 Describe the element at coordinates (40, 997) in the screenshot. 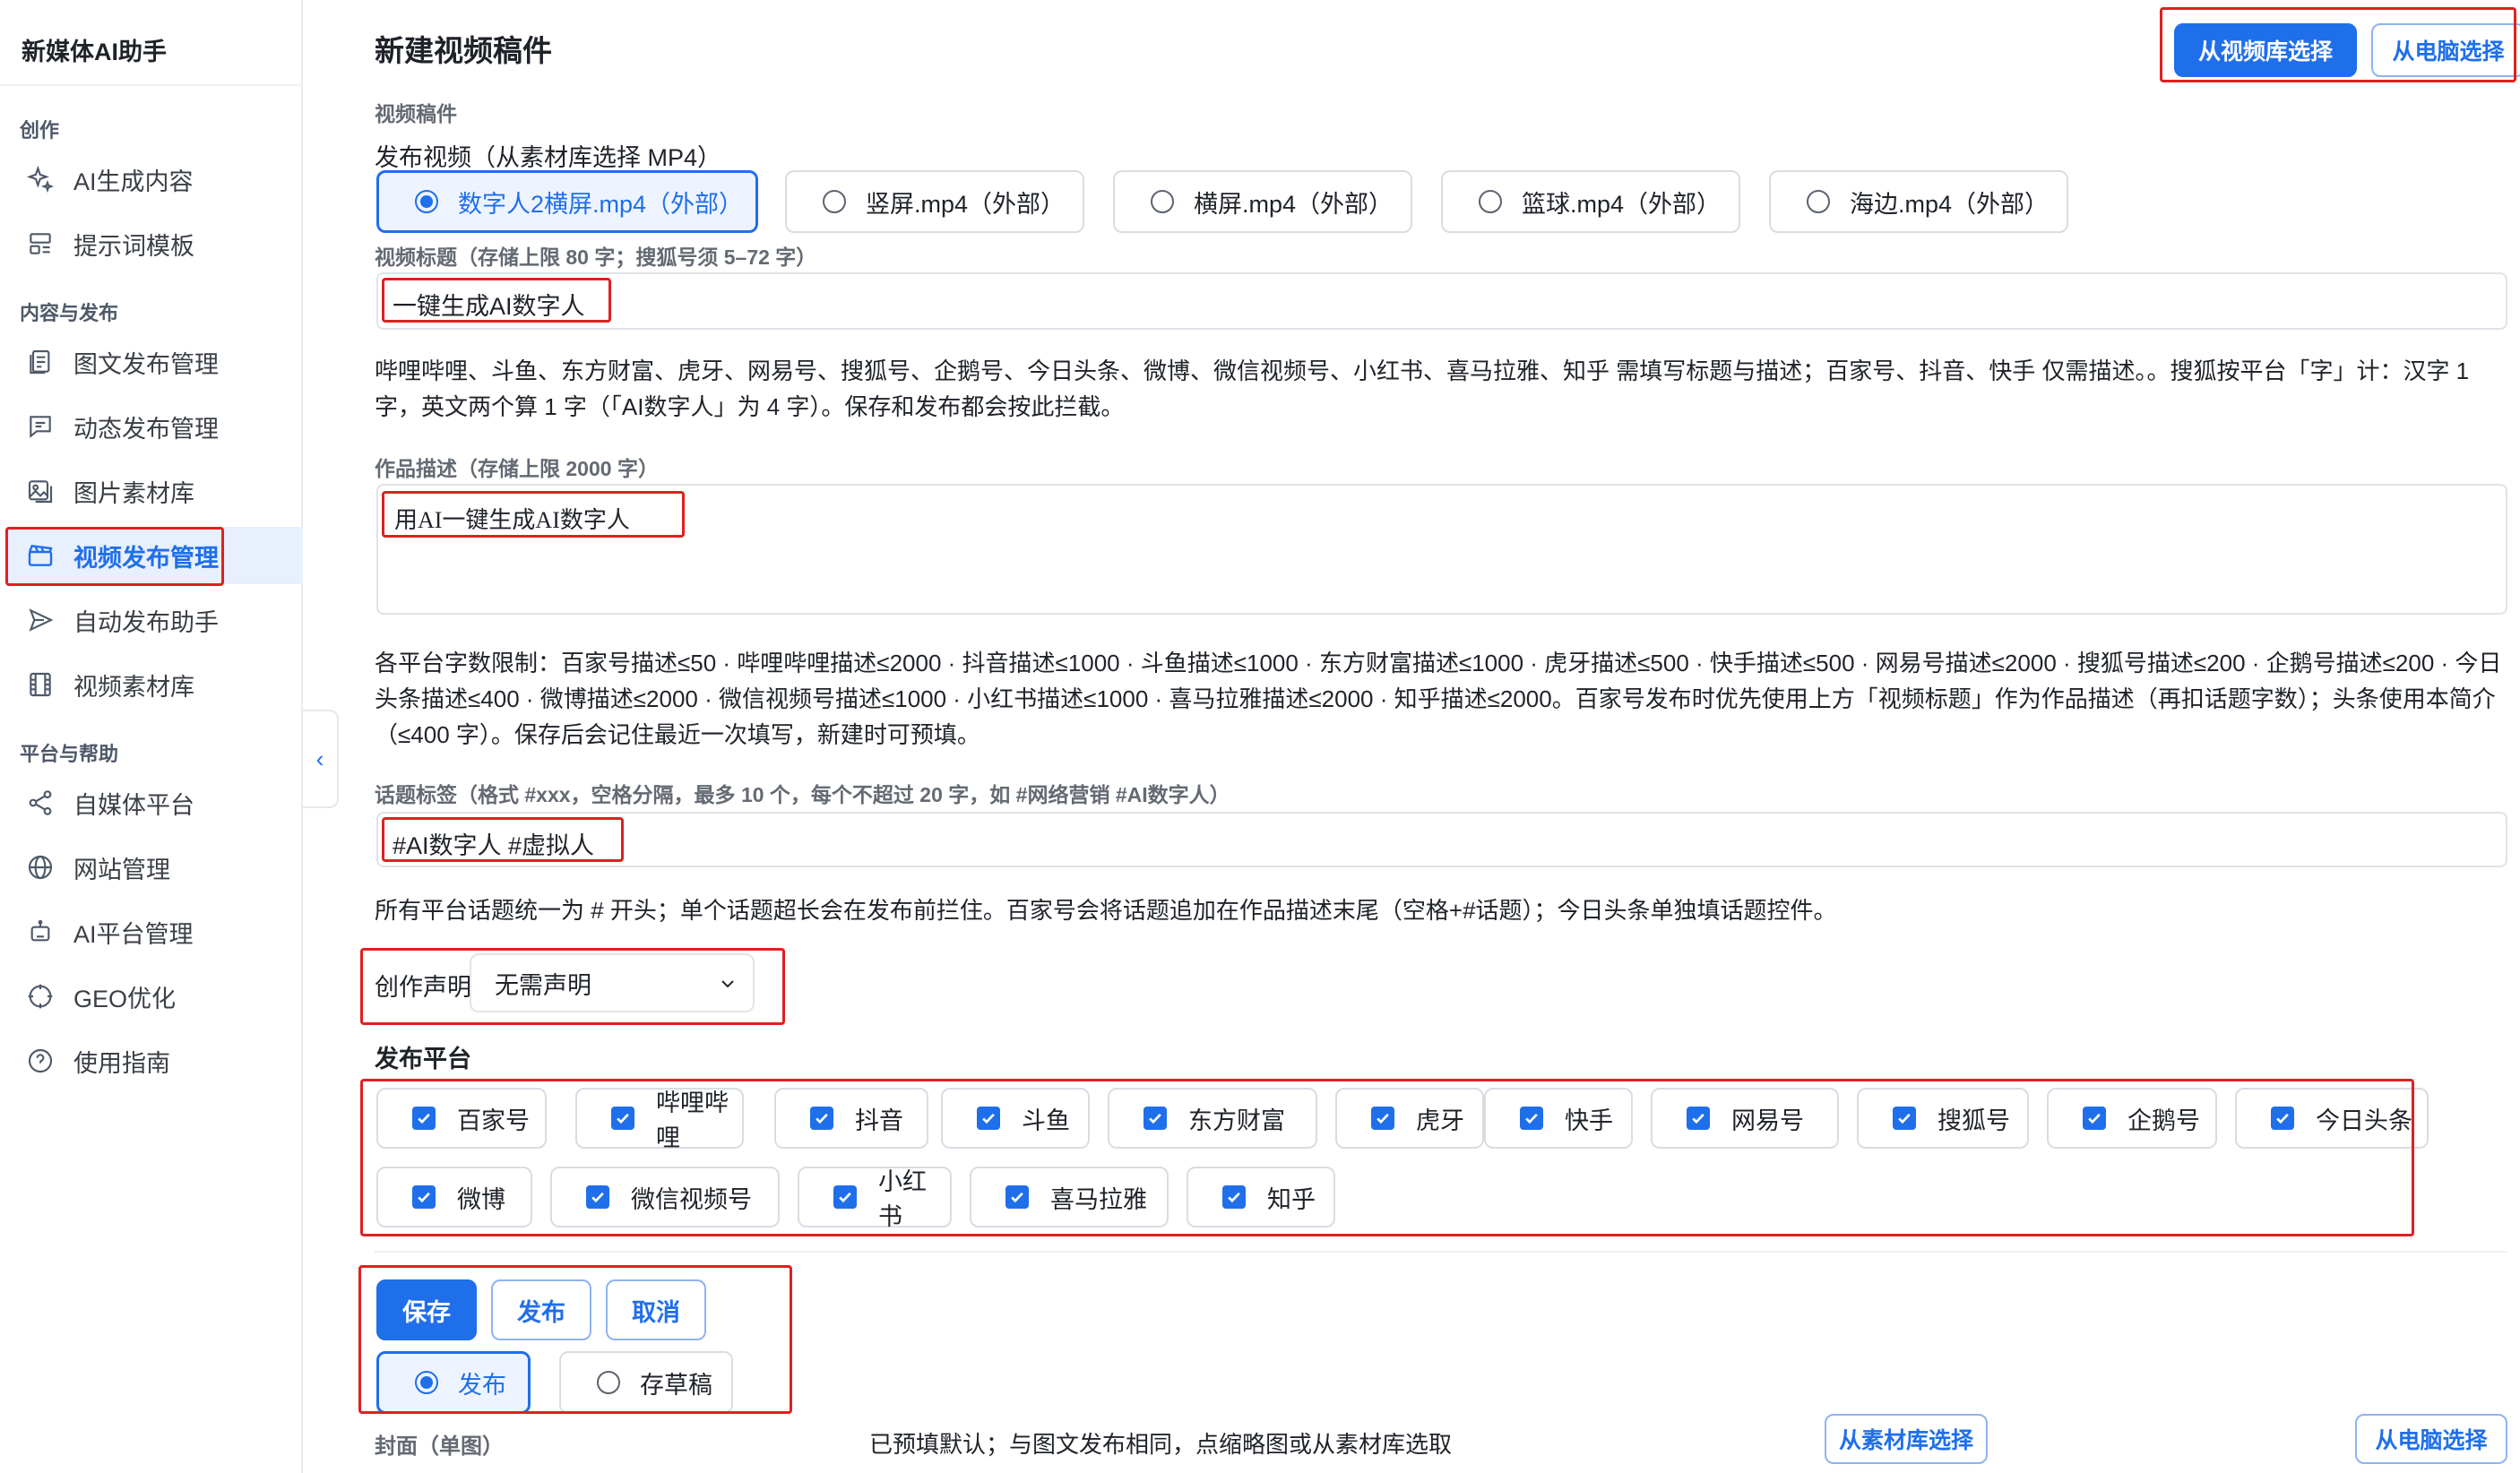

I see `target-icon` at that location.